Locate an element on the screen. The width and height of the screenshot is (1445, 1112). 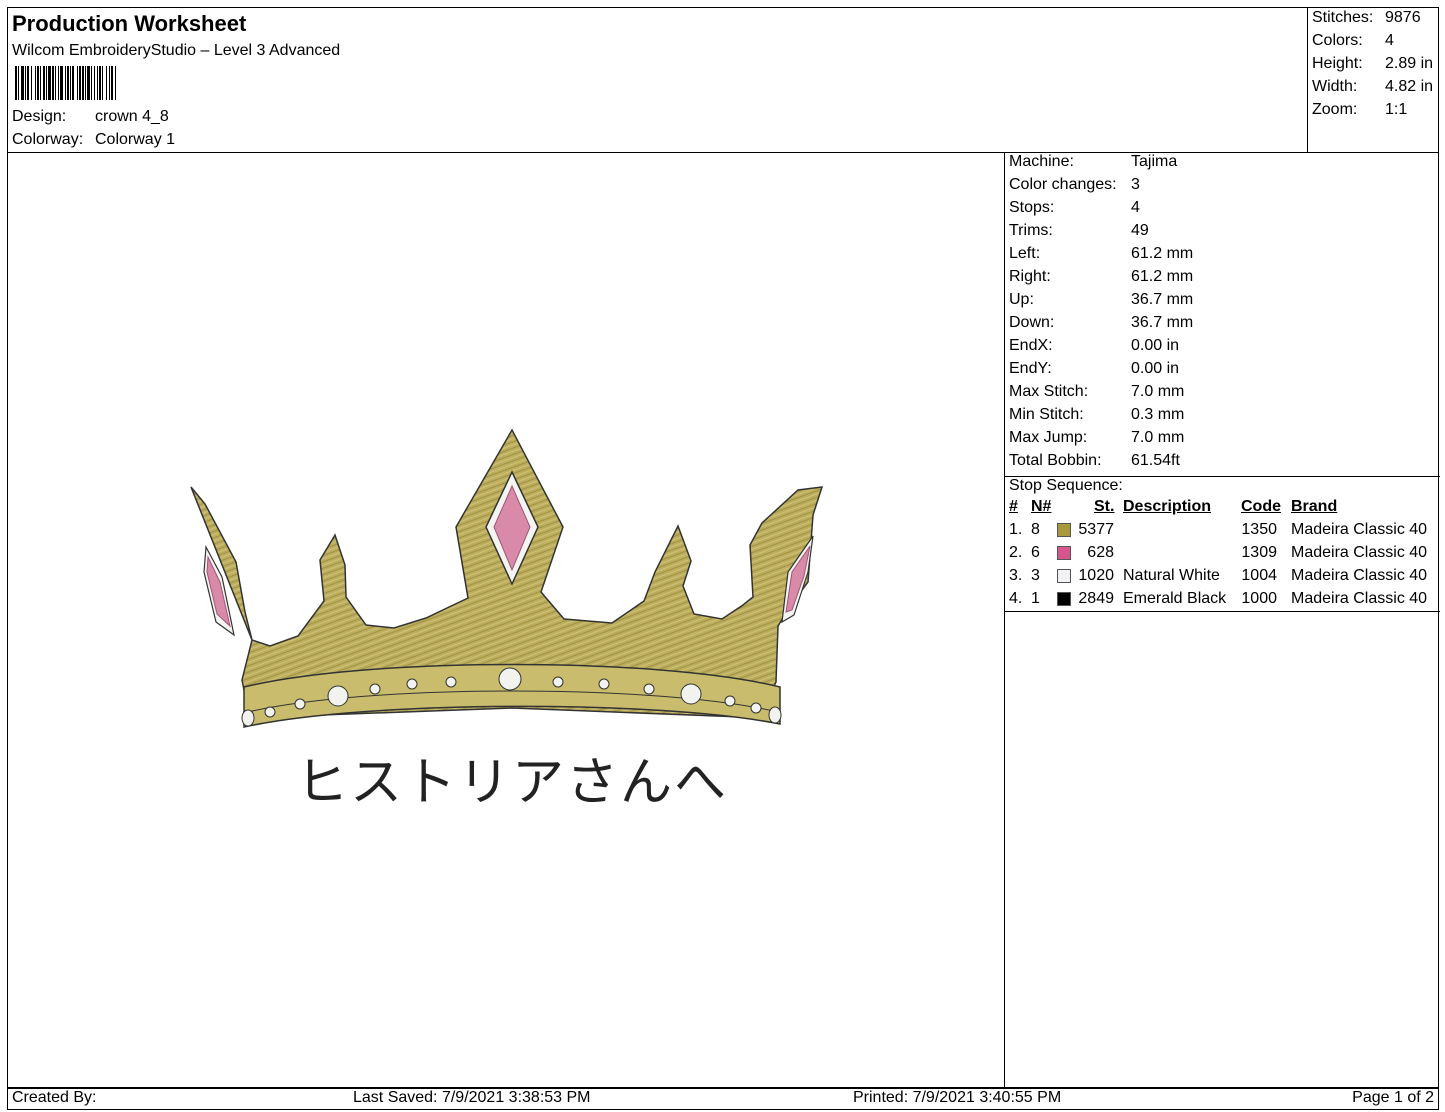
info-label: Color changes: is located at coordinates (1063, 184).